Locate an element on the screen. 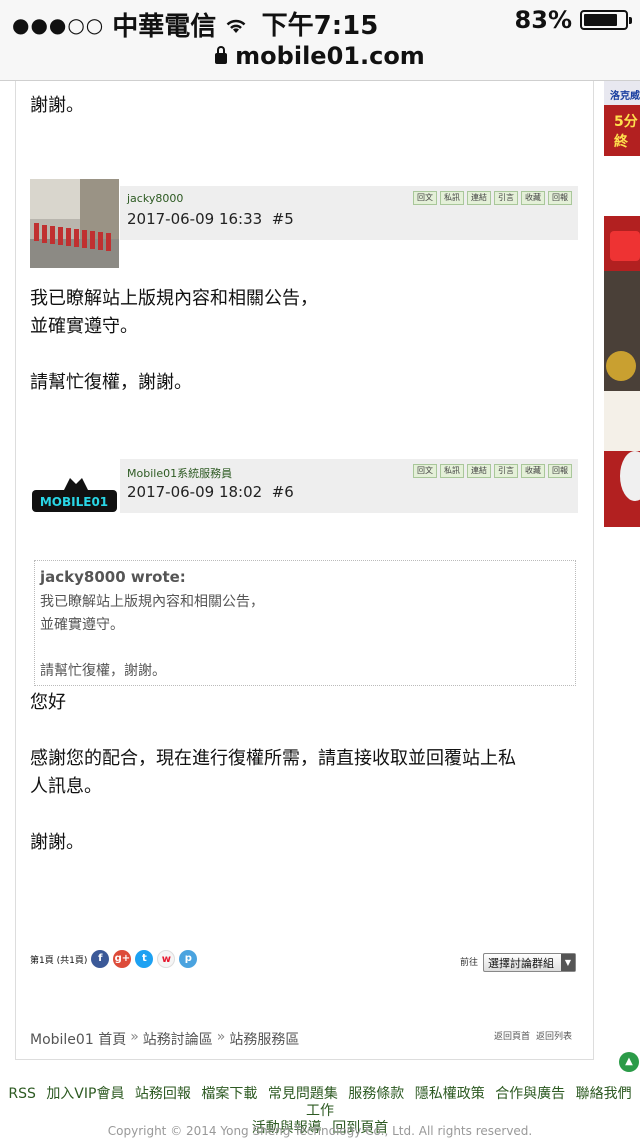 This screenshot has width=640, height=1138. post-body: 您好 感謝您的配合，現在進行復權所需，請直接收取並回覆站上私 人訊息。 謝謝。 is located at coordinates (273, 773).